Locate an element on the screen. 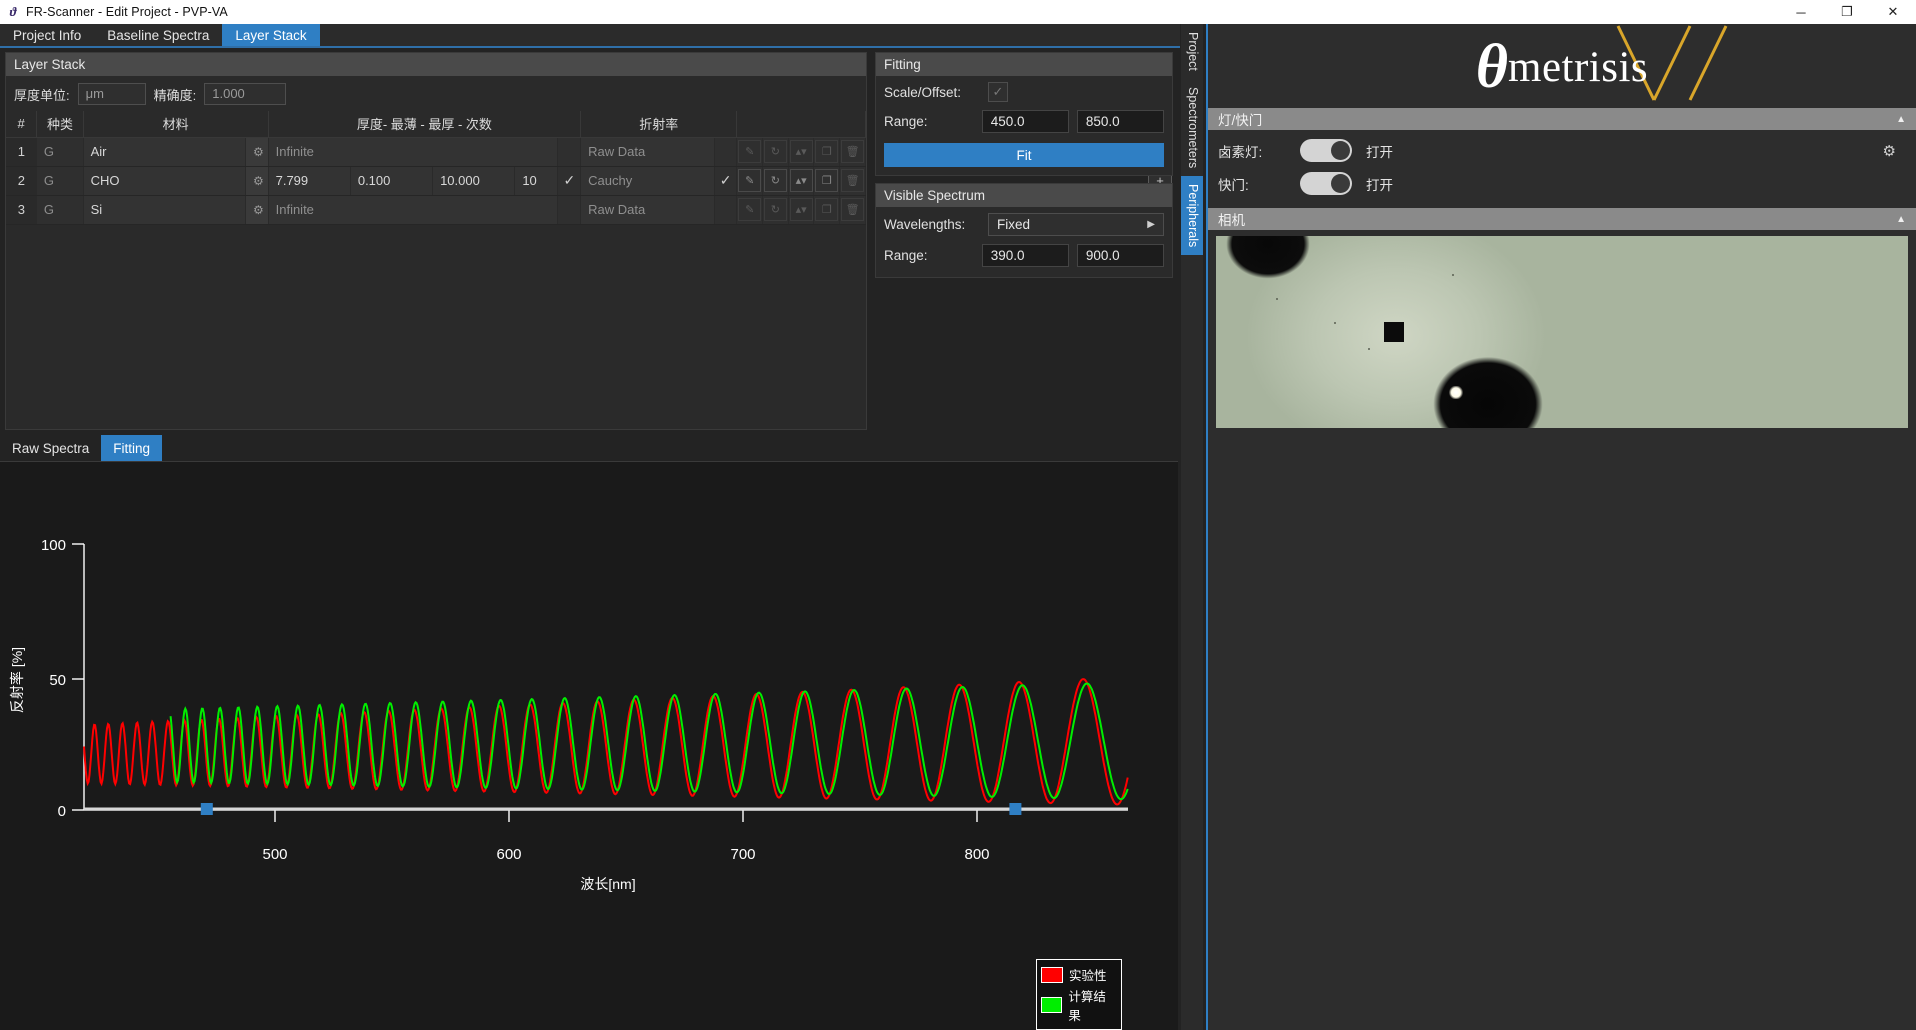  scale-offset-checkbox: ✓ is located at coordinates (998, 92).